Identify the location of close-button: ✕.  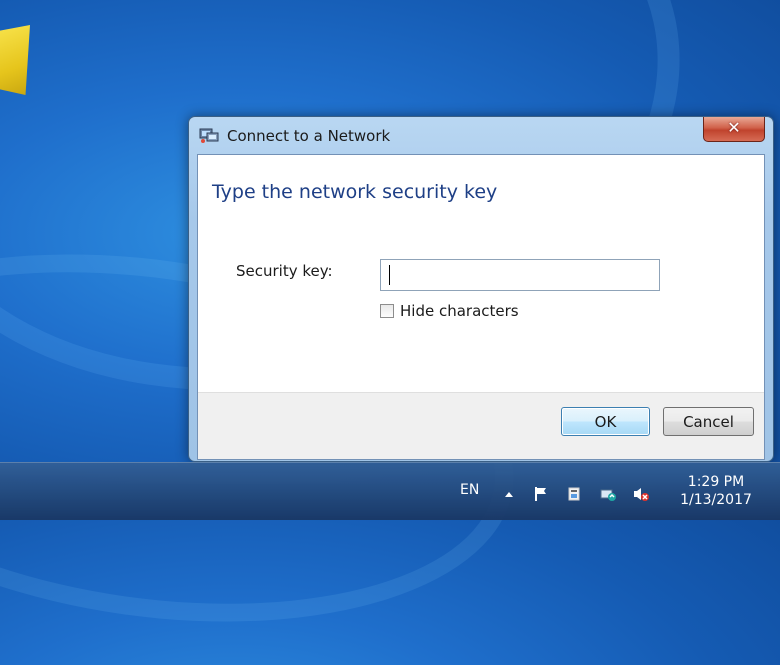
(734, 129).